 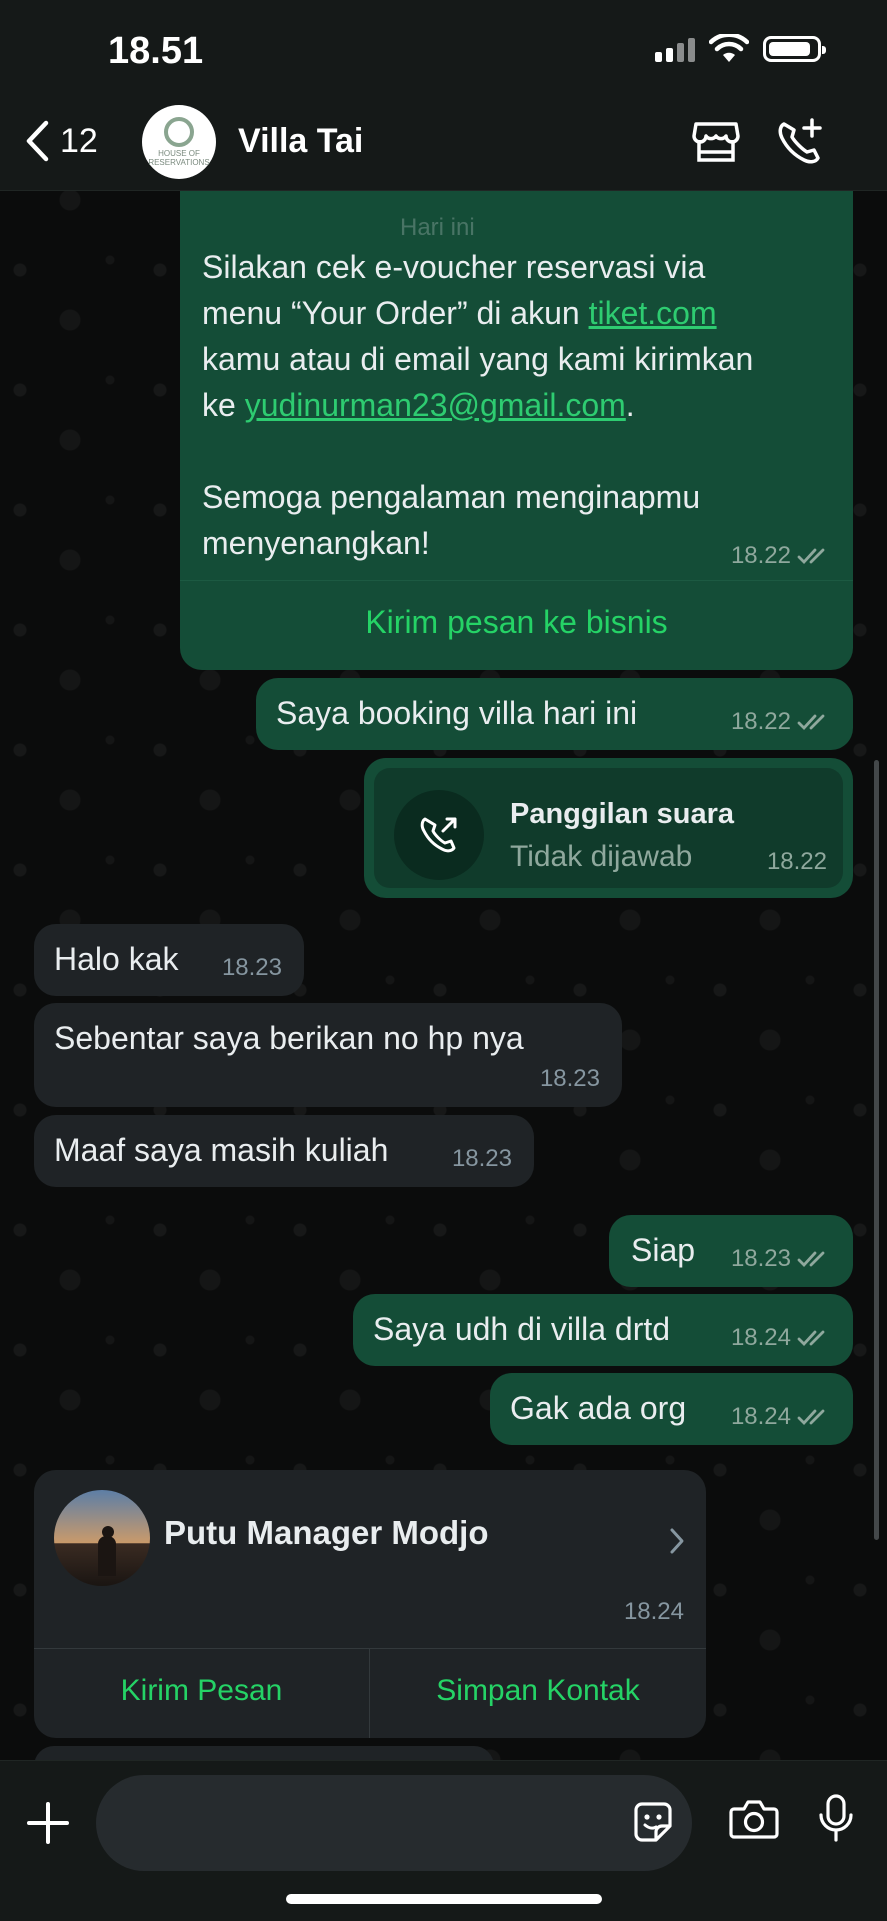 What do you see at coordinates (716, 142) in the screenshot?
I see `storefront-icon` at bounding box center [716, 142].